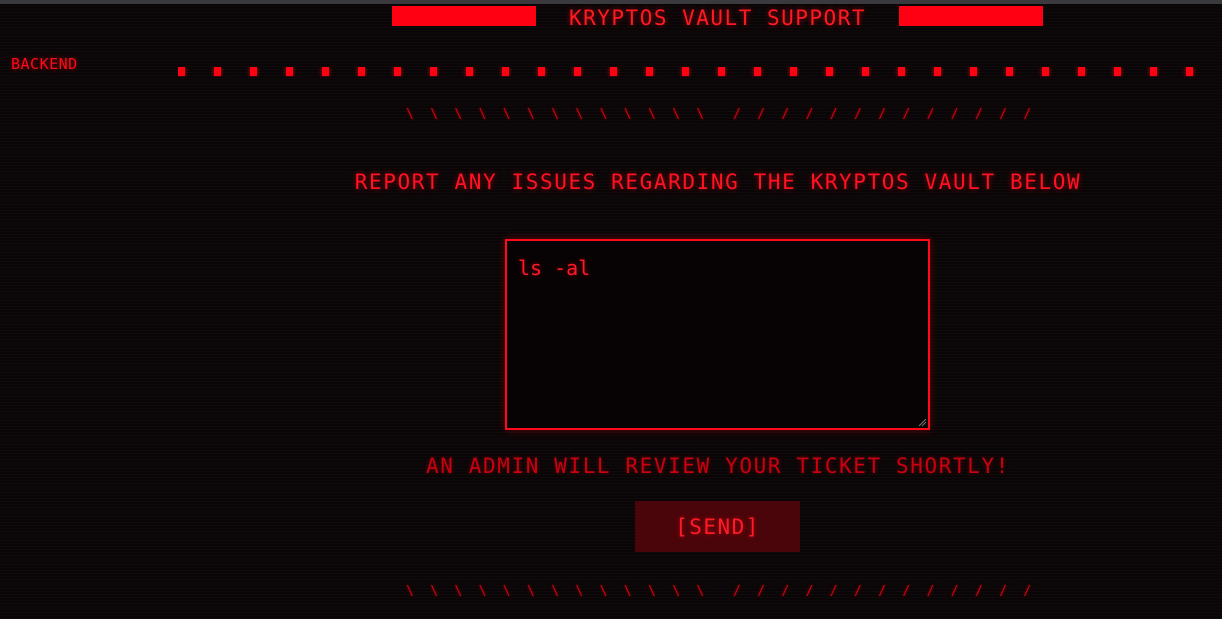 This screenshot has height=619, width=1222. What do you see at coordinates (922, 422) in the screenshot?
I see `resize-grip-icon` at bounding box center [922, 422].